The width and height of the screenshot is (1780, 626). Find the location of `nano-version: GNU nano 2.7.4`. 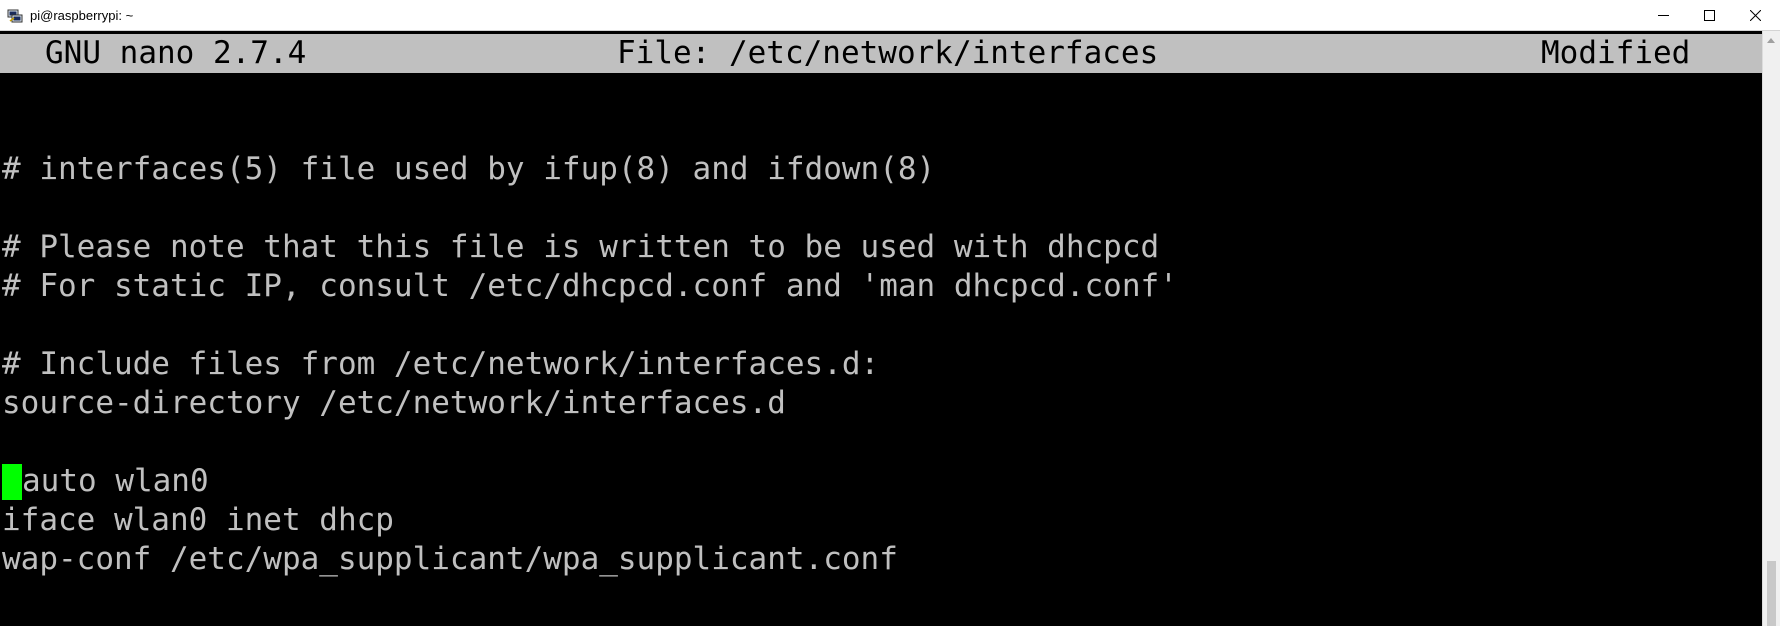

nano-version: GNU nano 2.7.4 is located at coordinates (176, 53).